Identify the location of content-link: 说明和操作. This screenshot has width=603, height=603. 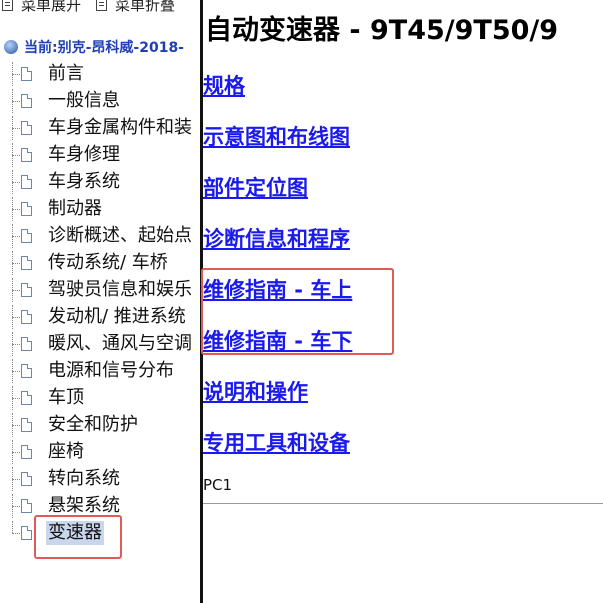
(255, 391).